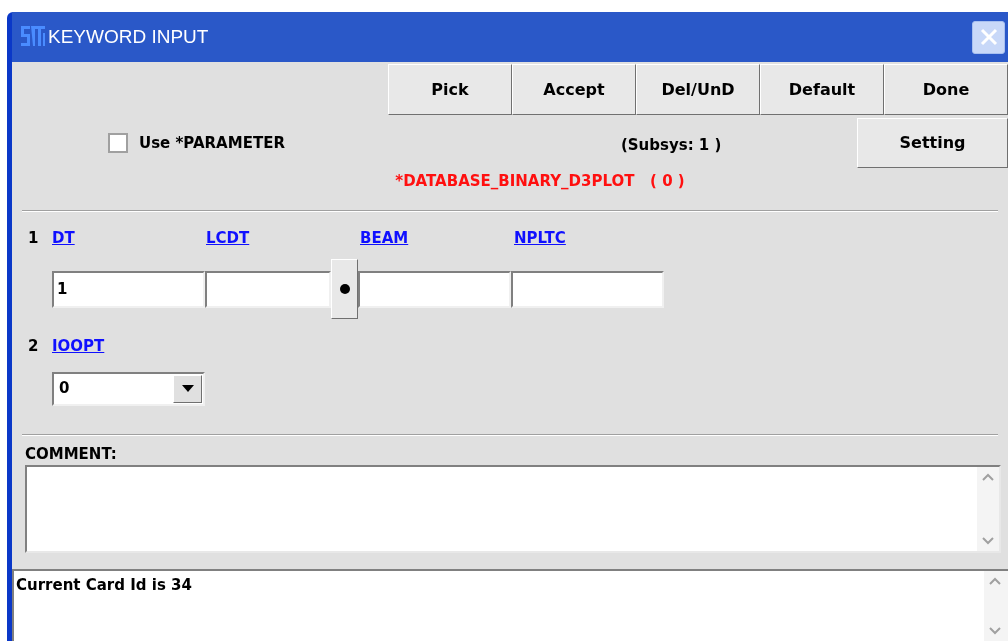 The image size is (1008, 641). What do you see at coordinates (129, 346) in the screenshot?
I see `field-link: IOOPT` at bounding box center [129, 346].